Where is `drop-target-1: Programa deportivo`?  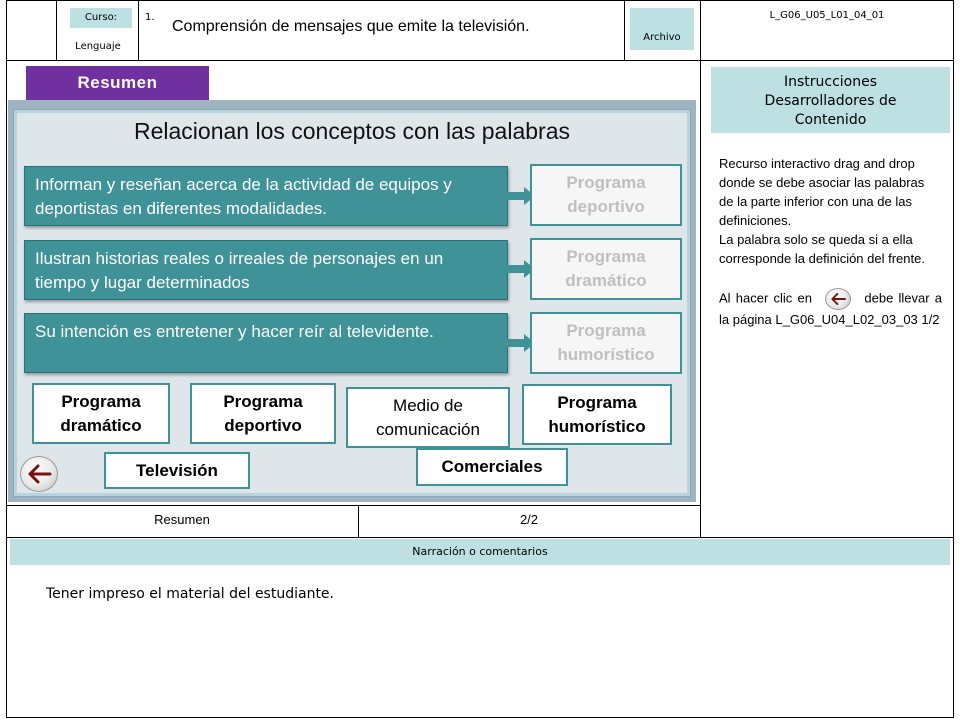
drop-target-1: Programa deportivo is located at coordinates (606, 195).